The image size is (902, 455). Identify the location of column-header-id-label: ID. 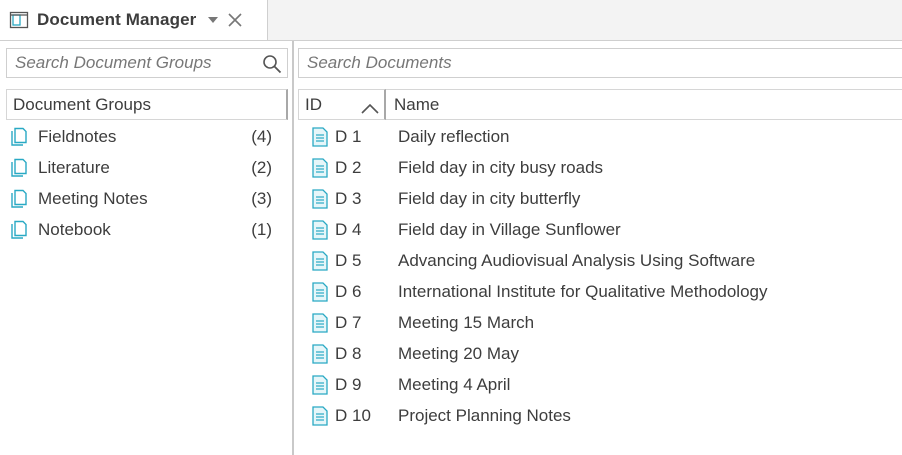
(313, 104).